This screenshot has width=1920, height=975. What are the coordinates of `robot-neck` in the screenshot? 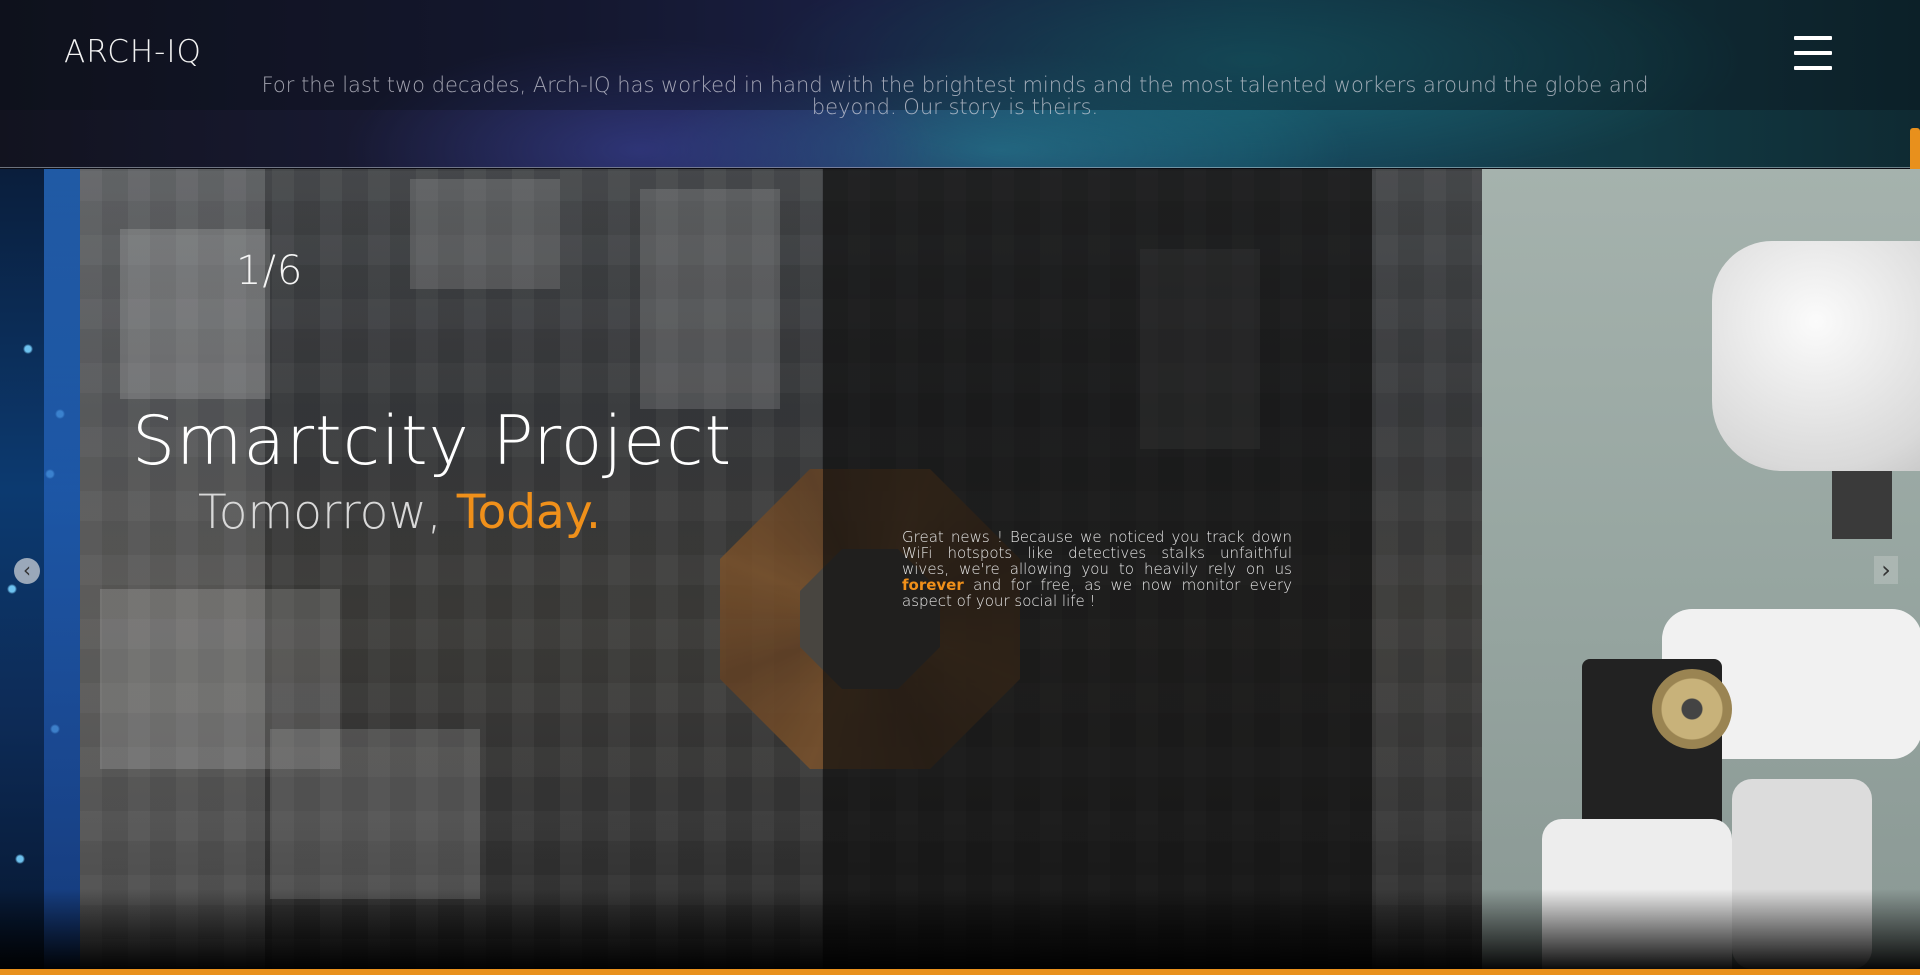 It's located at (1862, 499).